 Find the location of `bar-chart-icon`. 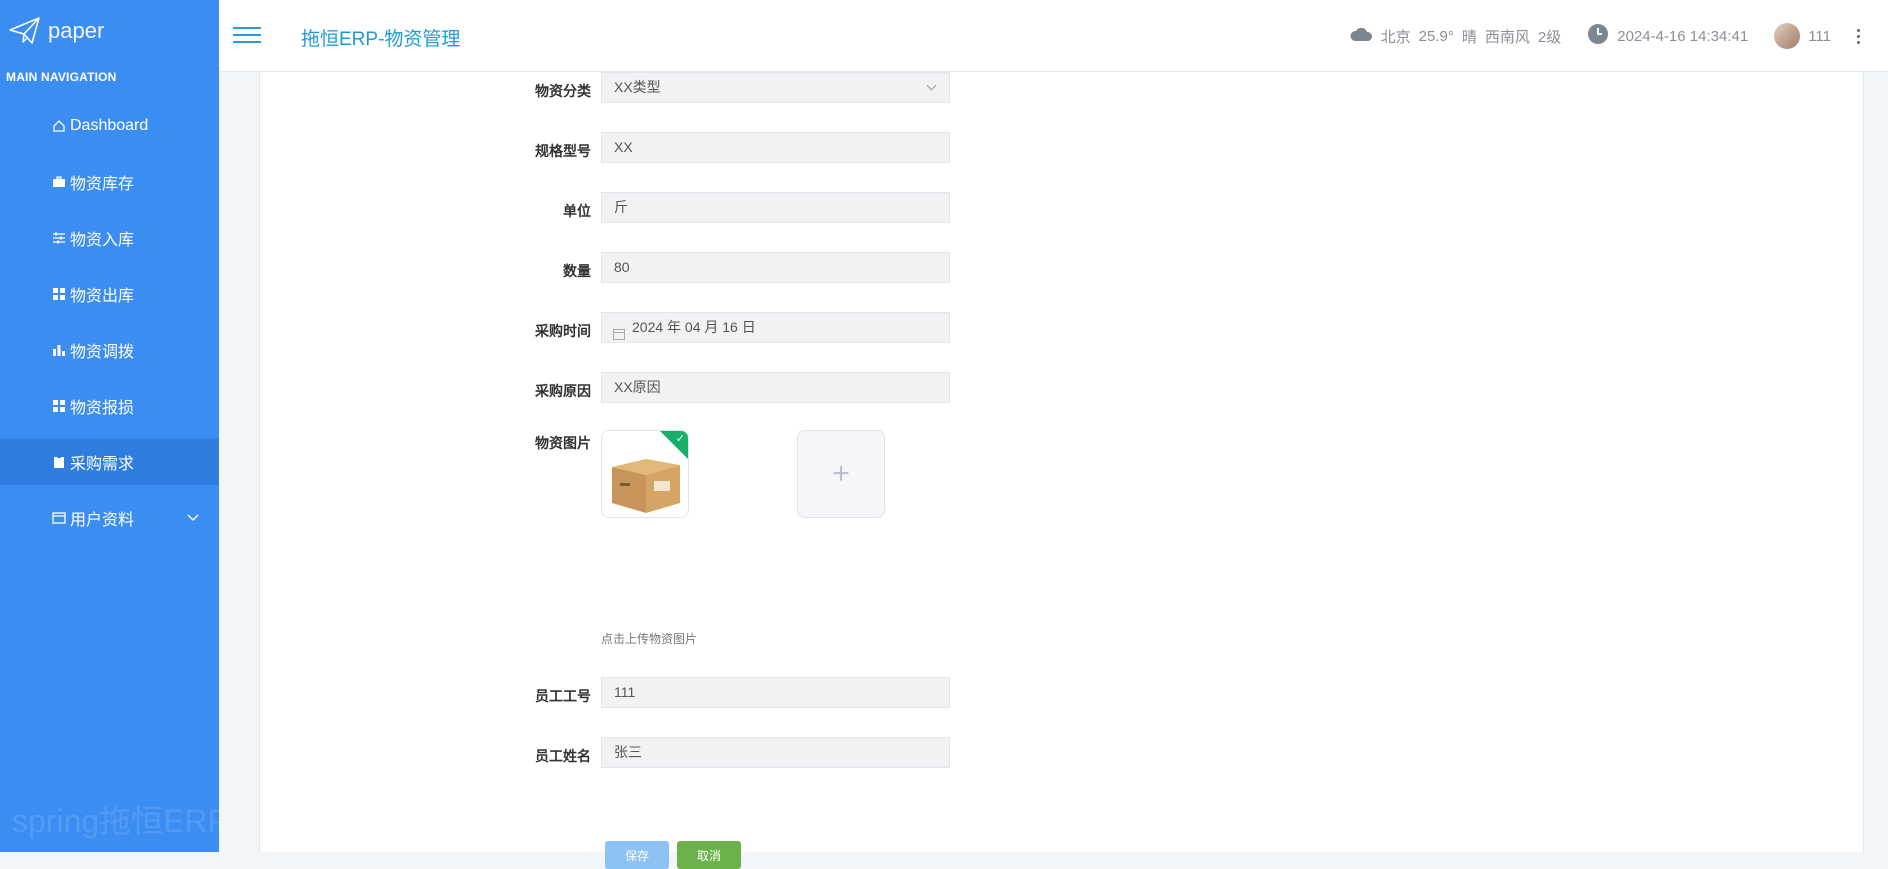

bar-chart-icon is located at coordinates (59, 350).